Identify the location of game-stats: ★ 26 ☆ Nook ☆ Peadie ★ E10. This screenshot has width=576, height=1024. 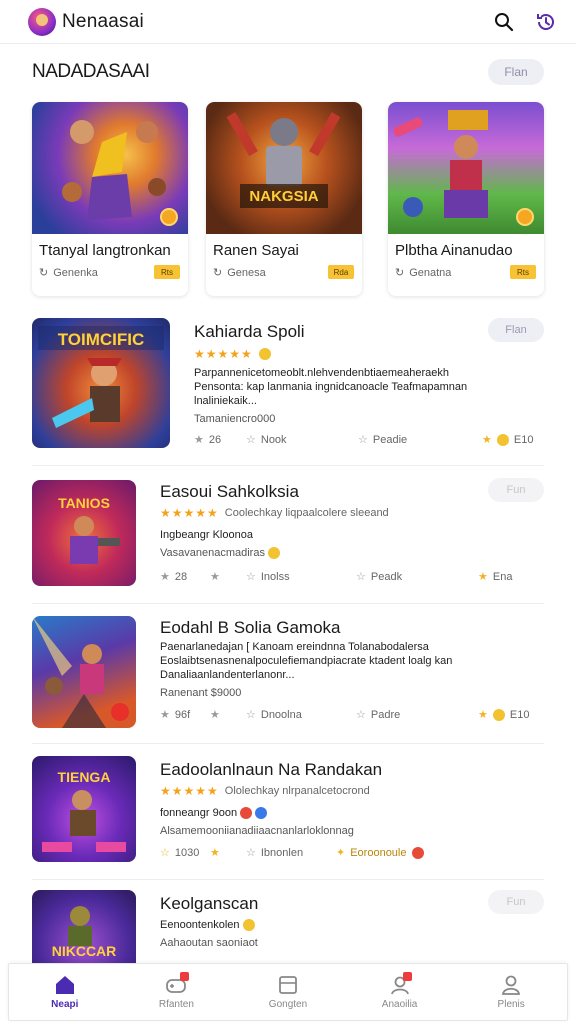
(364, 439).